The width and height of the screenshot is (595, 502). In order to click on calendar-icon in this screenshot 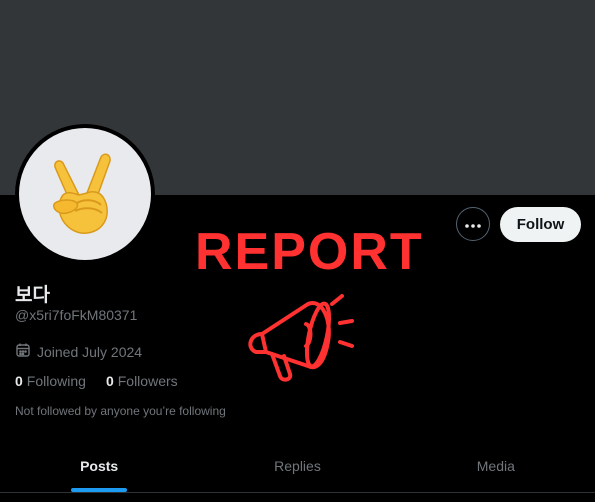, I will do `click(23, 351)`.